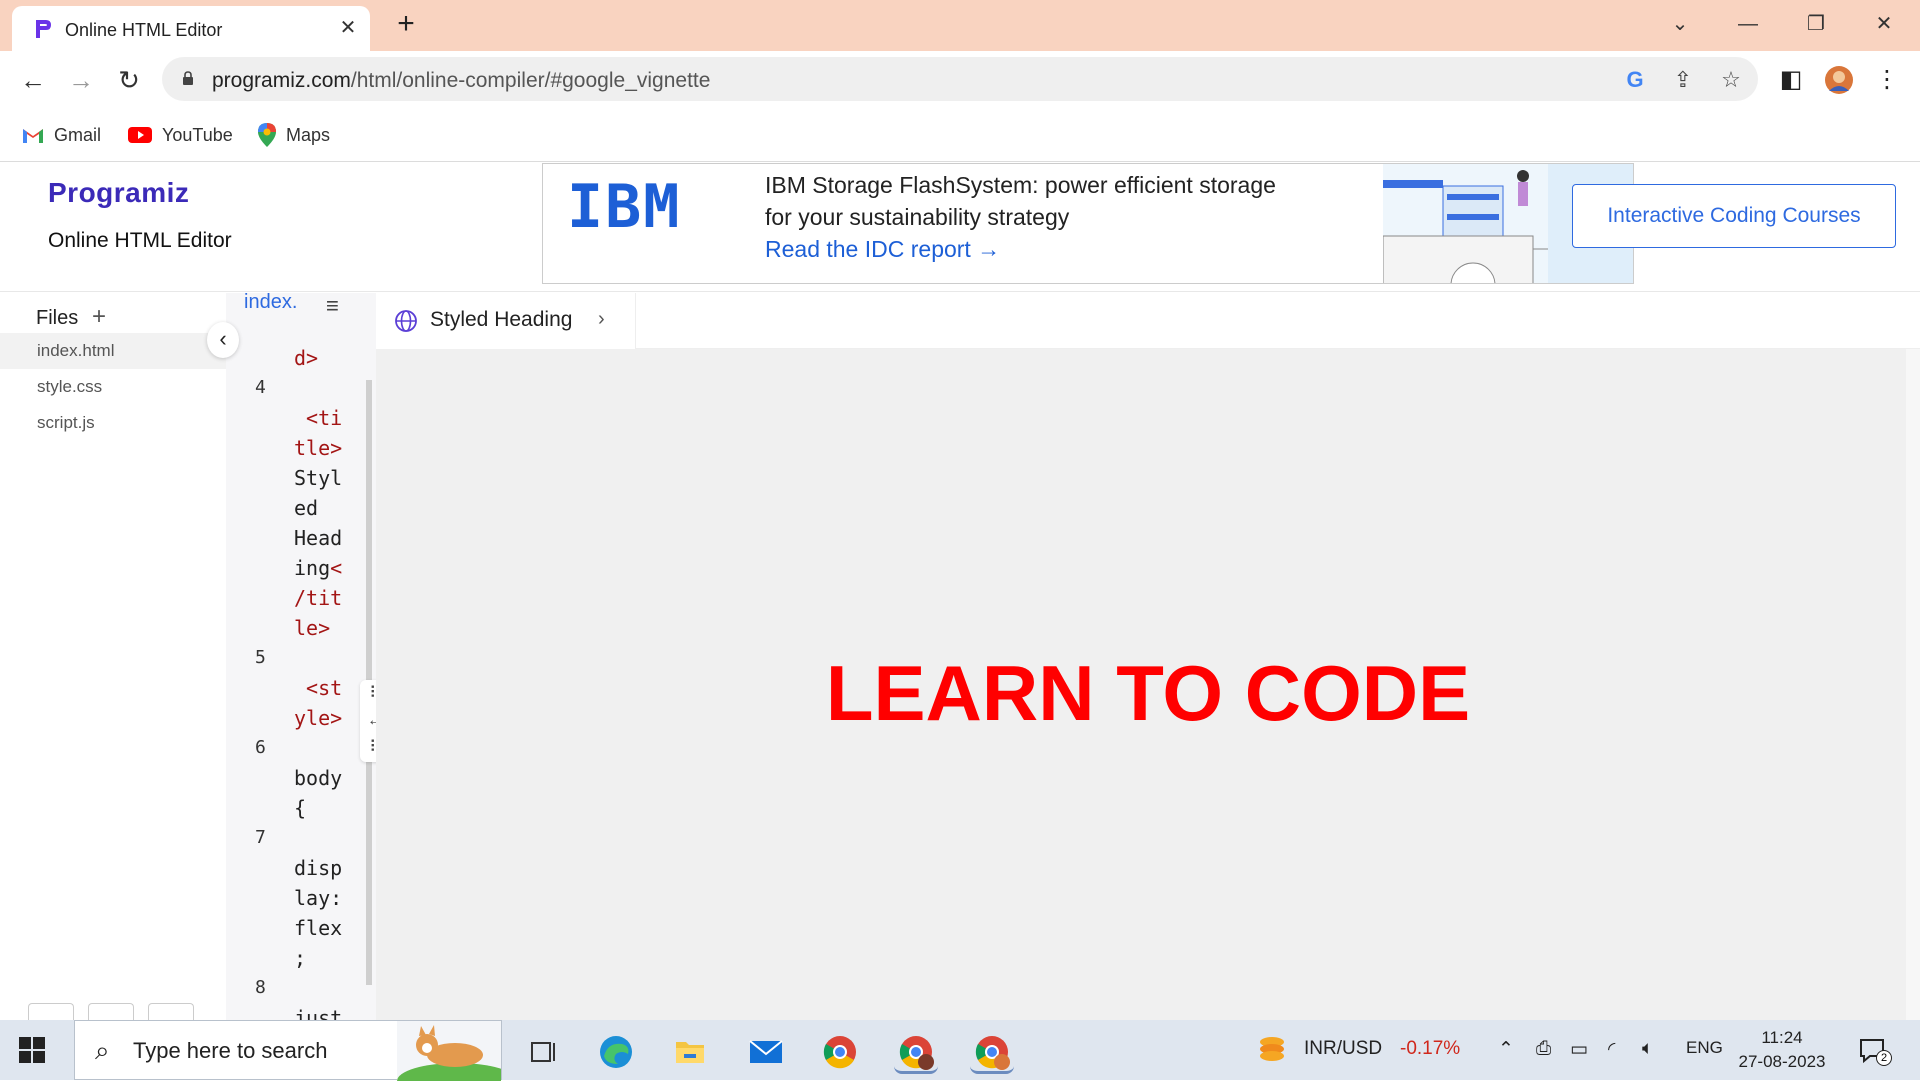  I want to click on system-clock: 11:24 27-08-2023, so click(1782, 1050).